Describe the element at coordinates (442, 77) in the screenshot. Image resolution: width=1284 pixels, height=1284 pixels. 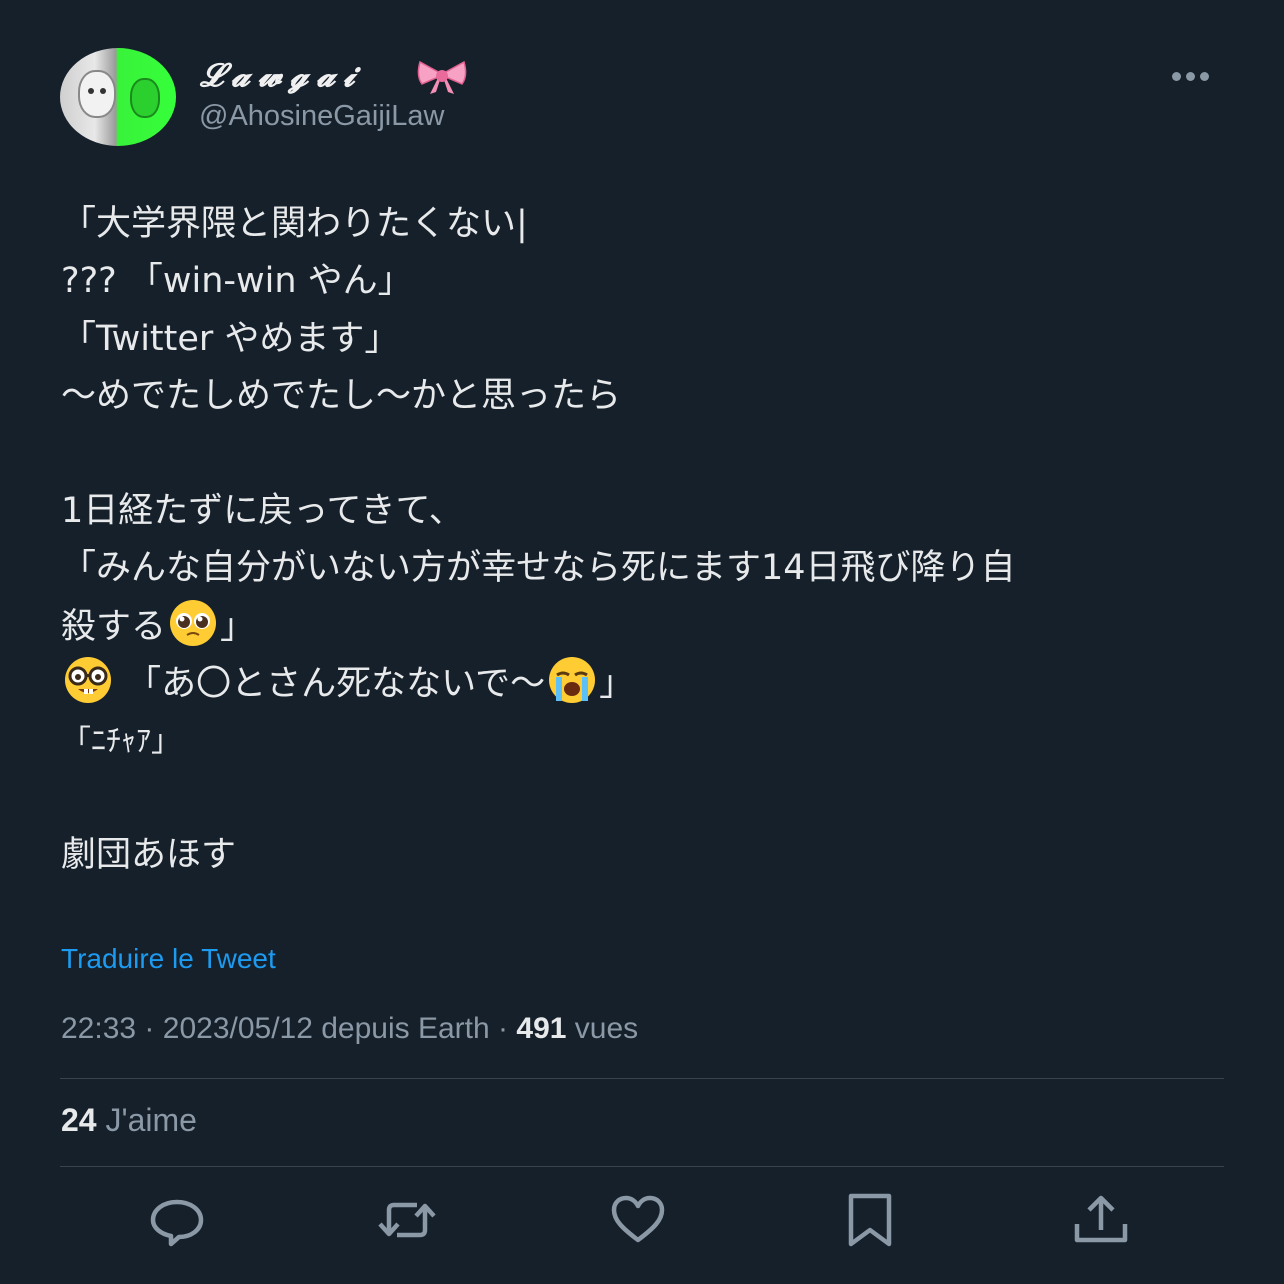
I see `ribbon-emoji` at that location.